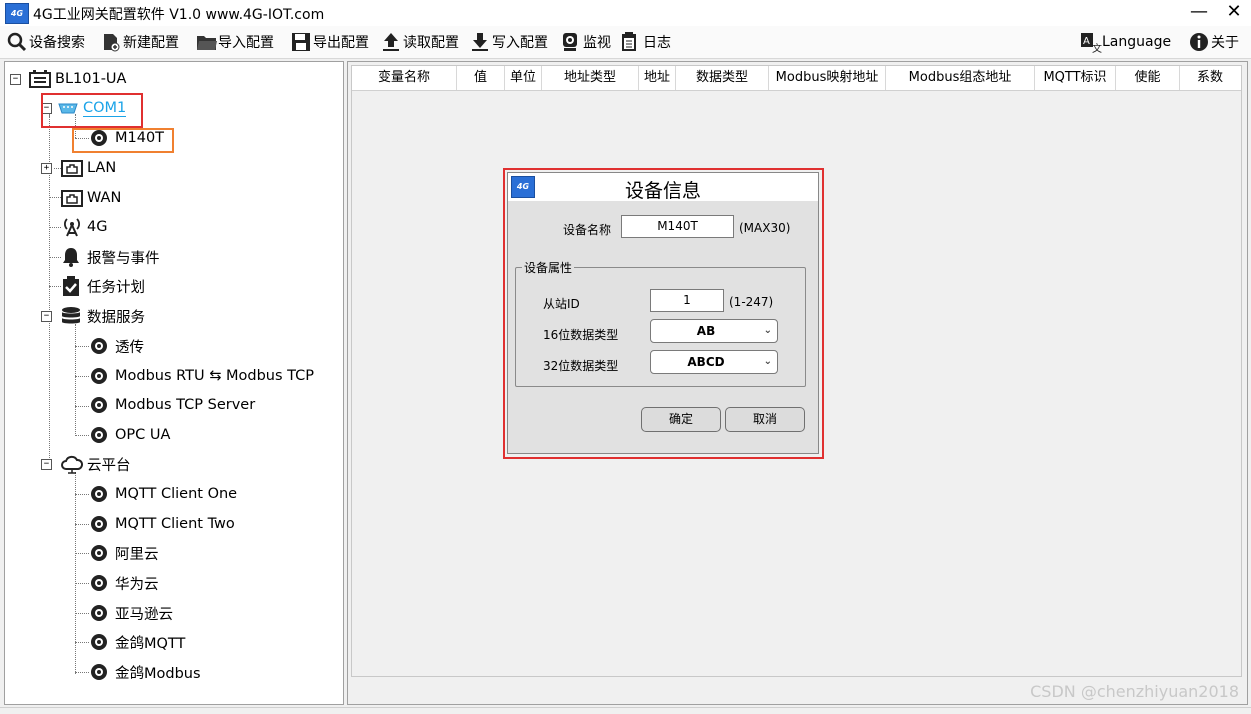 This screenshot has width=1251, height=714. Describe the element at coordinates (677, 226) in the screenshot. I see `device-name-input: M140T` at that location.